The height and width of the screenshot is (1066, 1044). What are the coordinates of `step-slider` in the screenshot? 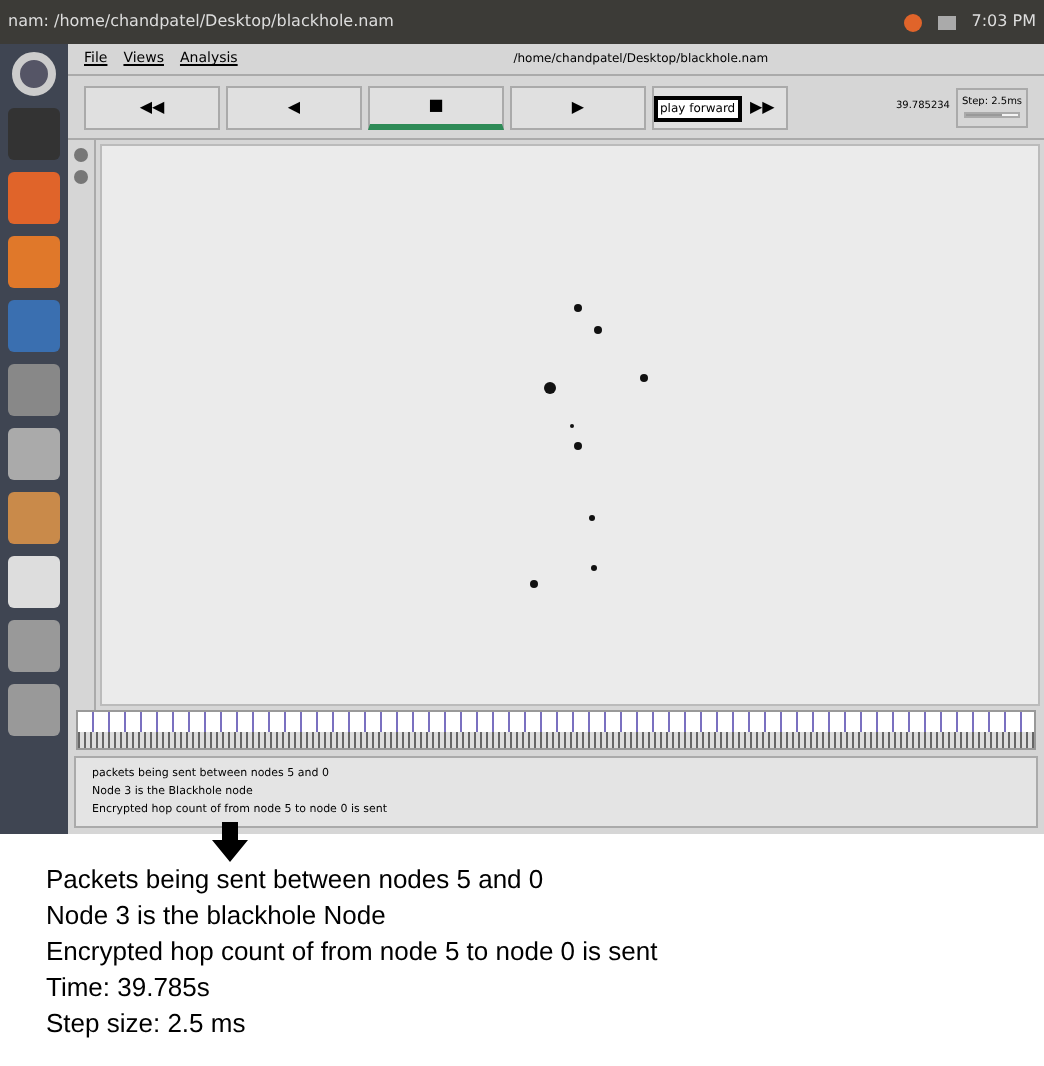 It's located at (992, 114).